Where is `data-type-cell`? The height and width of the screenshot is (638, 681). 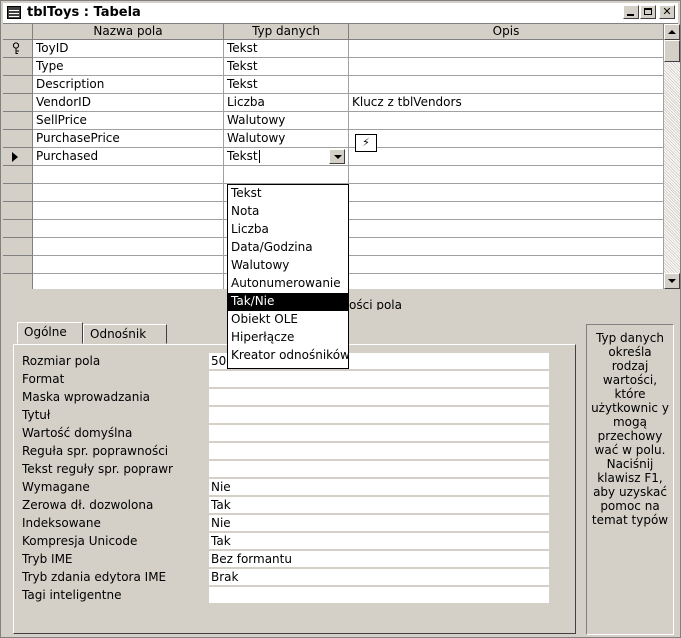
data-type-cell is located at coordinates (286, 175).